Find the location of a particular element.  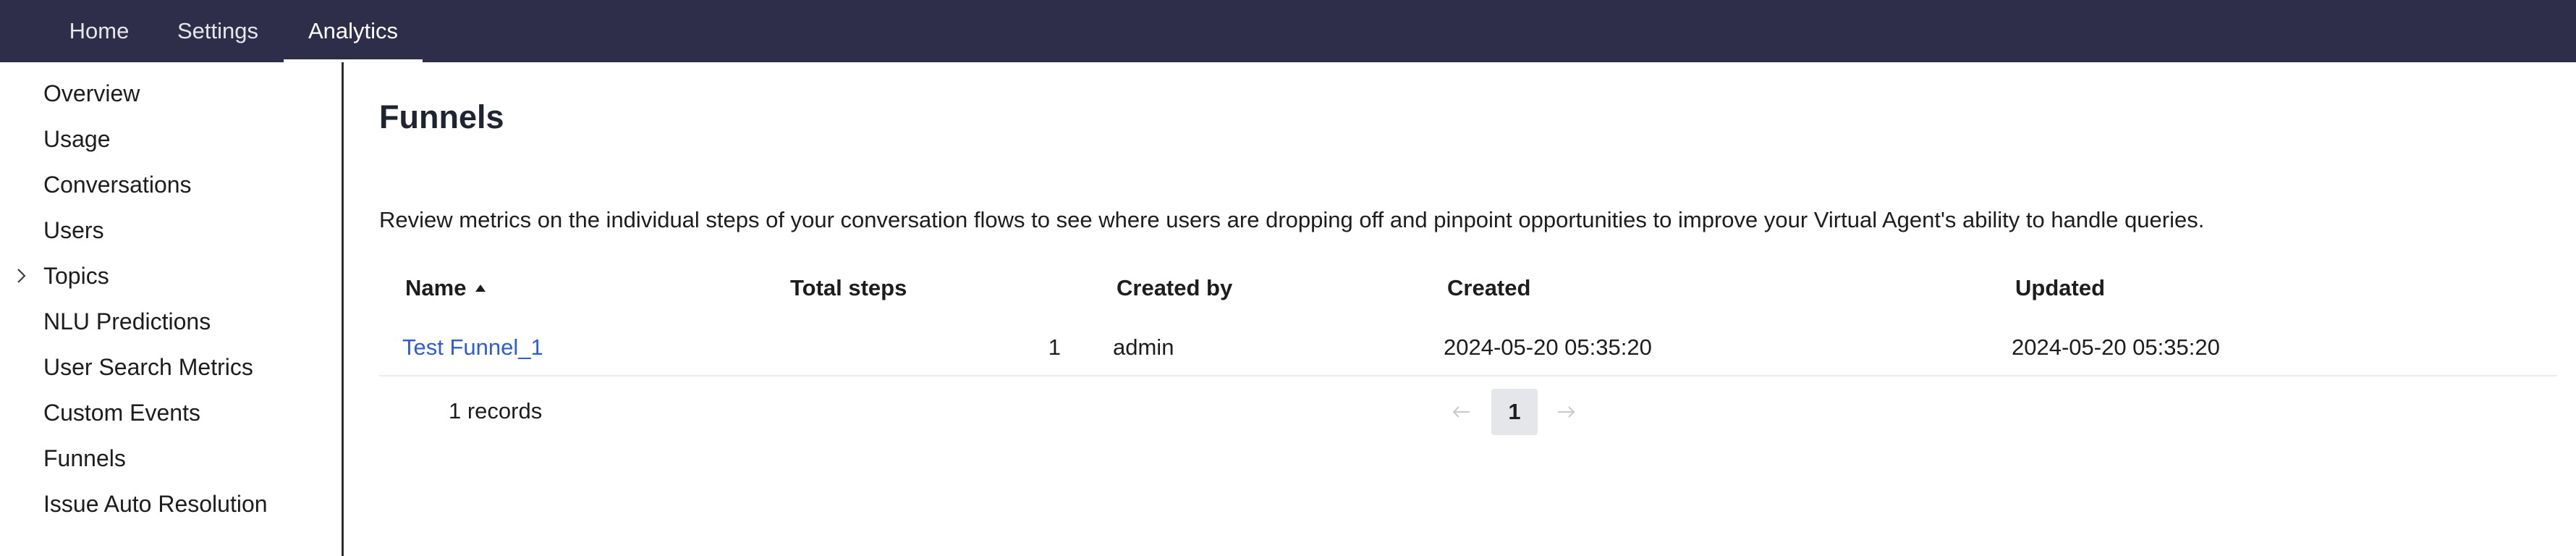

sort-ascending-icon is located at coordinates (481, 288).